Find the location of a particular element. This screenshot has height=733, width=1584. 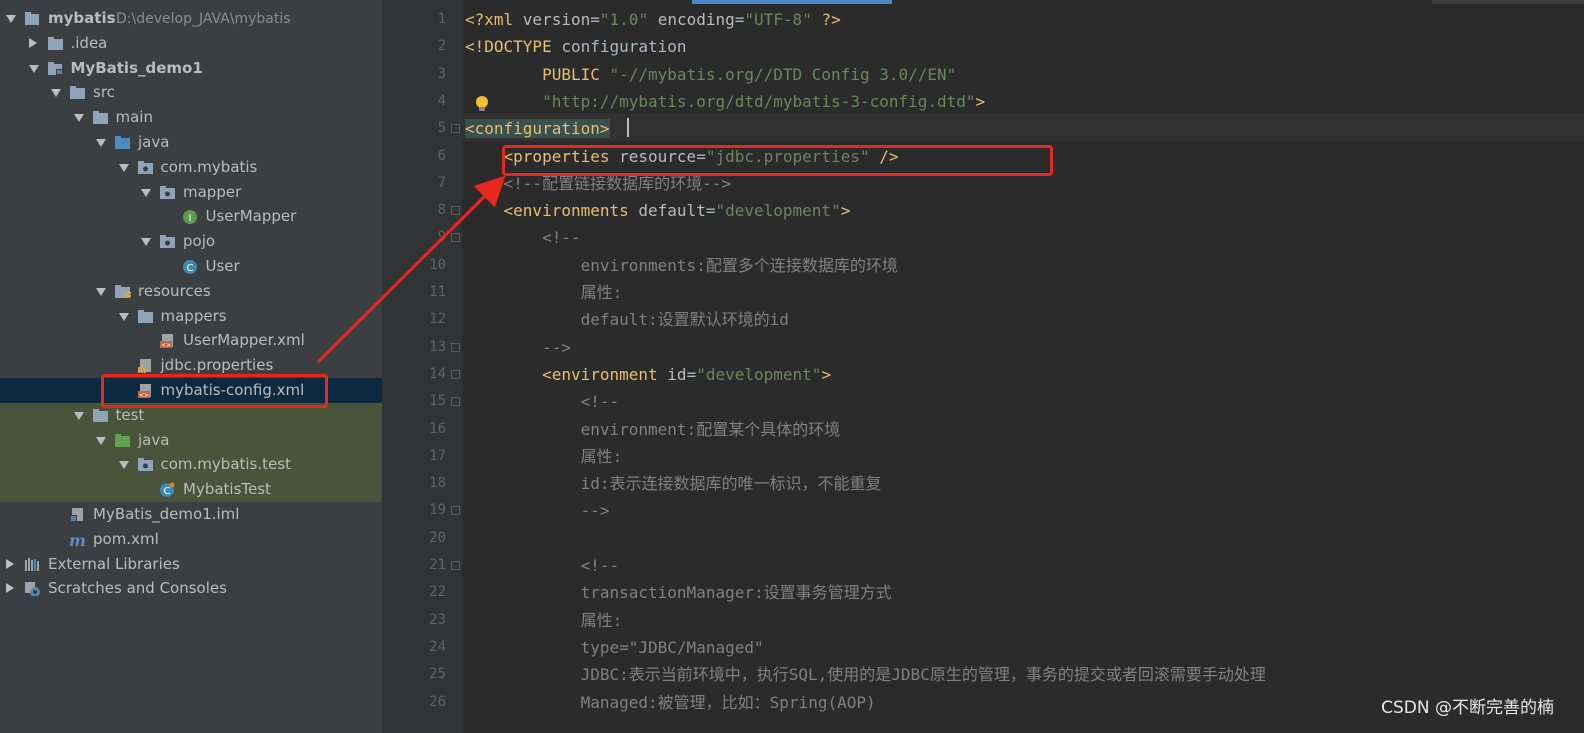

code-token: transactionManager:设置事务管理方式 is located at coordinates (736, 592).